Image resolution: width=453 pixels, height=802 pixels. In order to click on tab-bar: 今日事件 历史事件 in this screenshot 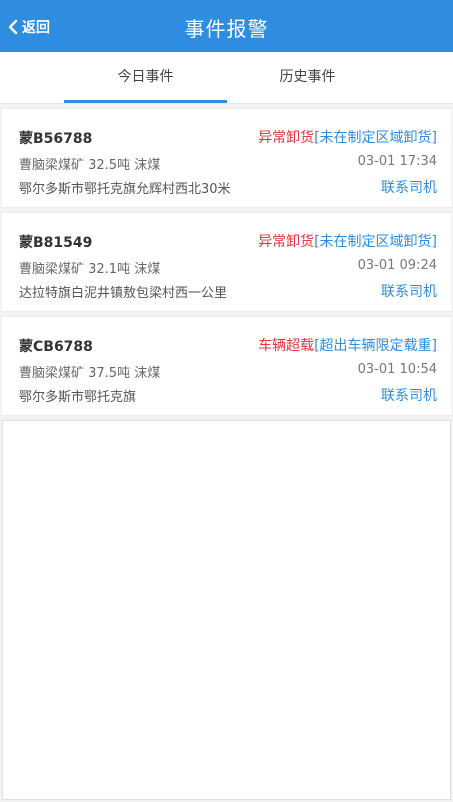, I will do `click(226, 78)`.